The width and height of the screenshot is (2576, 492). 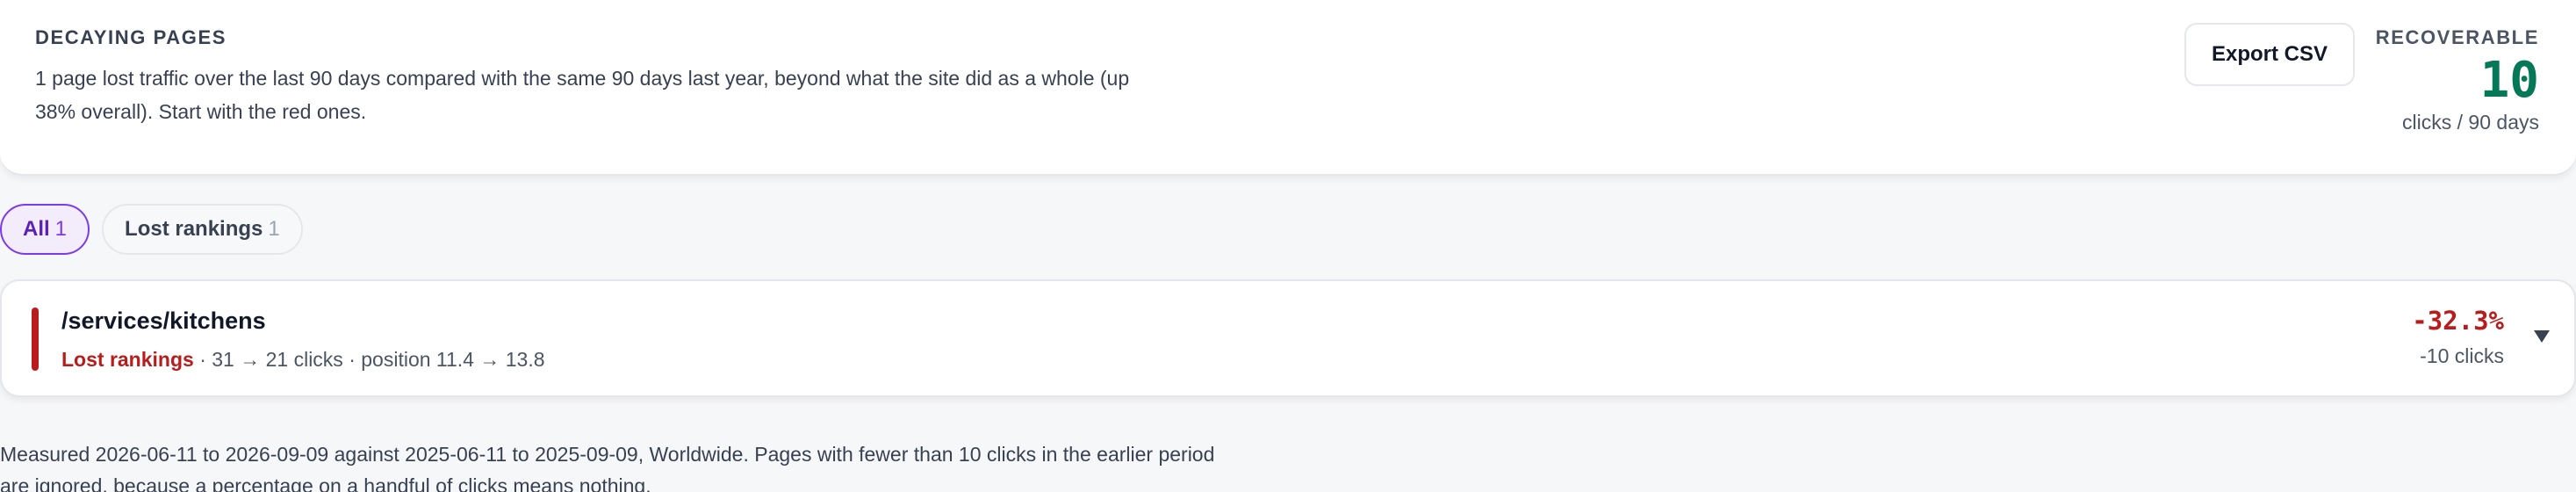 I want to click on export-csv-button: Export CSV, so click(x=2269, y=54).